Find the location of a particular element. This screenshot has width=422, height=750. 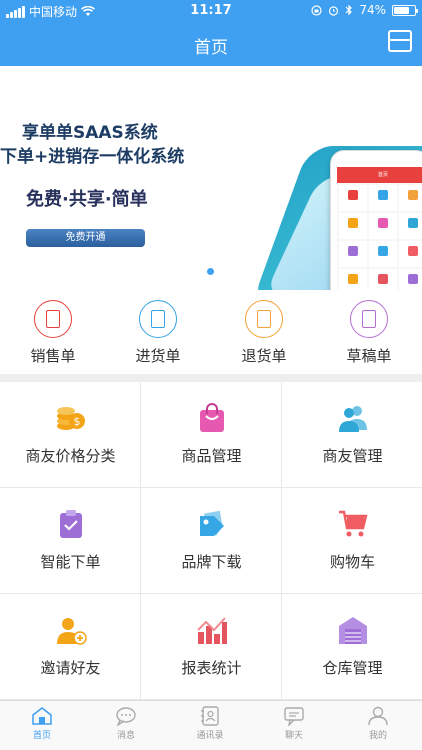

grid-item-label: 仓库管理 is located at coordinates (352, 668).